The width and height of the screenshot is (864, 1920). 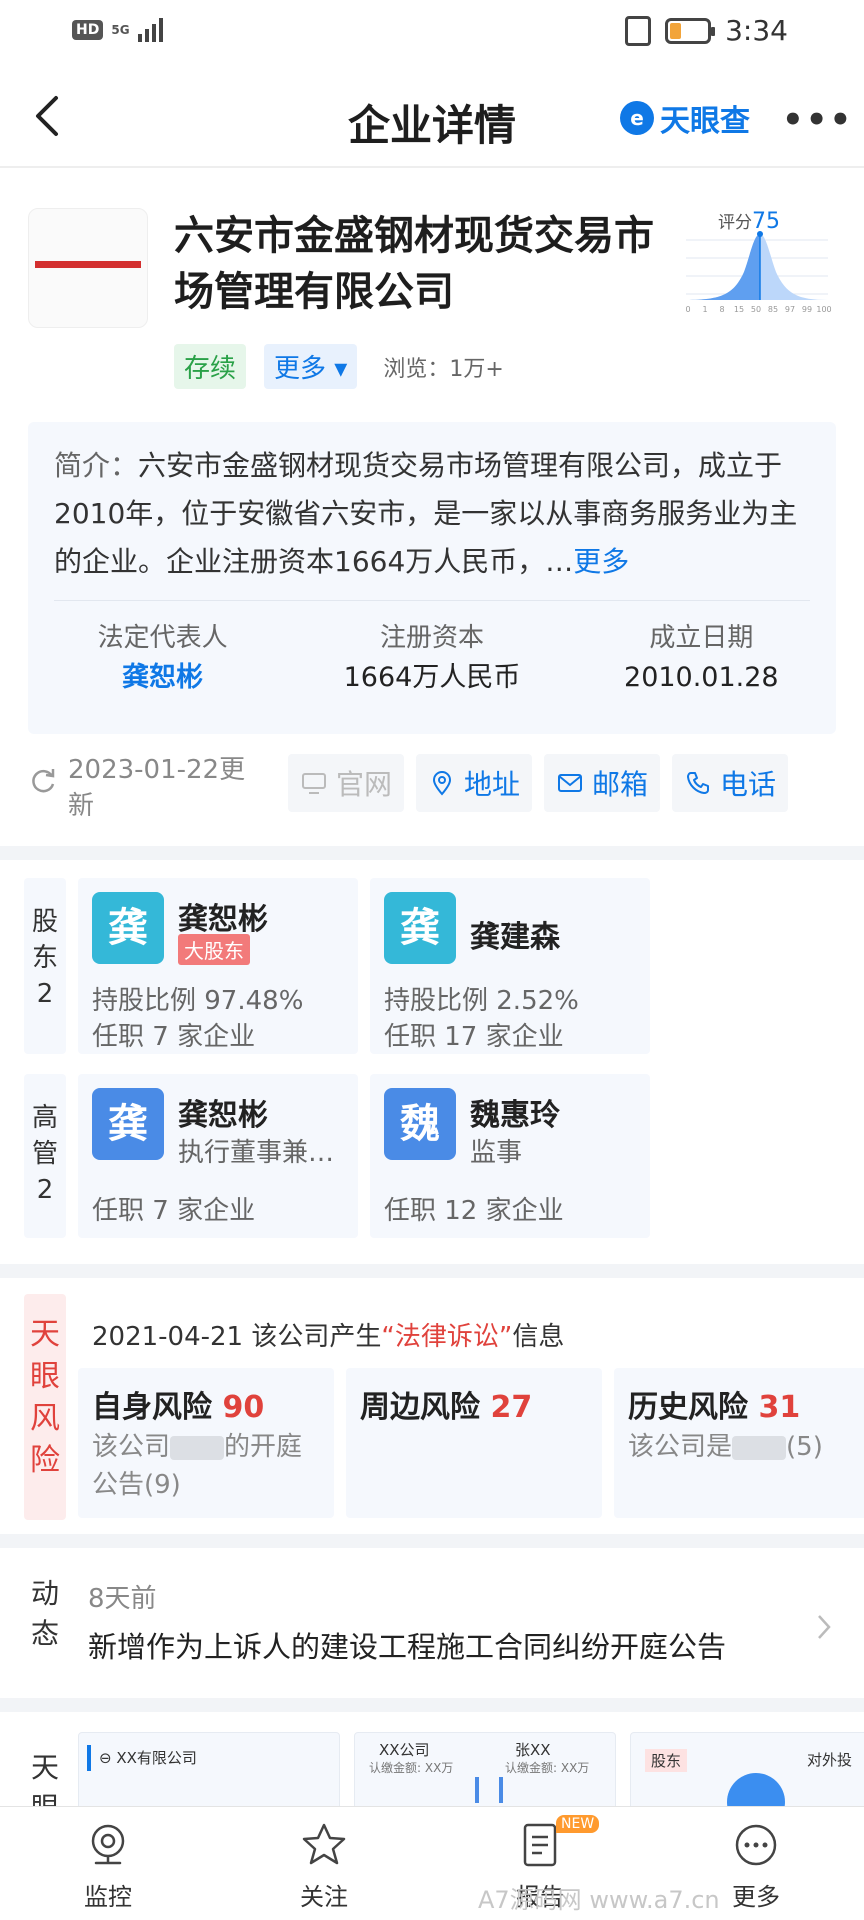 What do you see at coordinates (45, 966) in the screenshot?
I see `shareholders-label: 股东2` at bounding box center [45, 966].